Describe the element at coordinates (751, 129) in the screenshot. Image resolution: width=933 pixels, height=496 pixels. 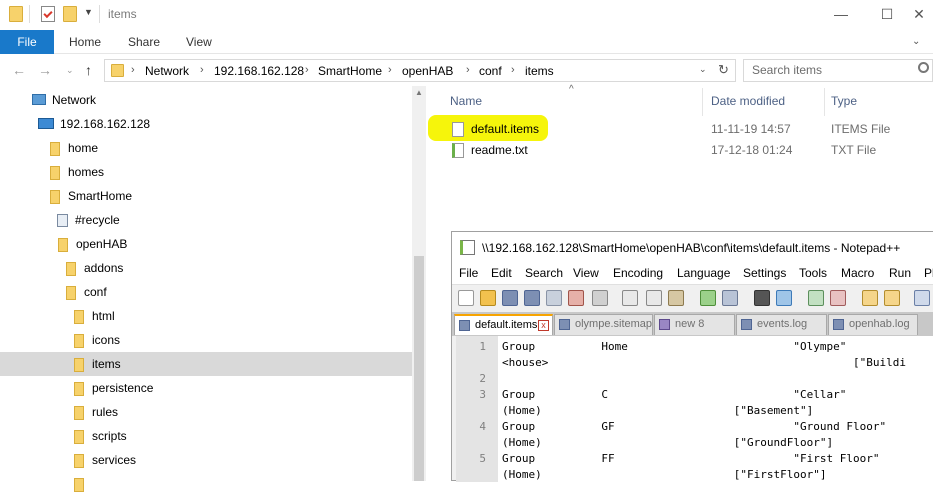
I see `file-date: 11-11-19 14:57` at that location.